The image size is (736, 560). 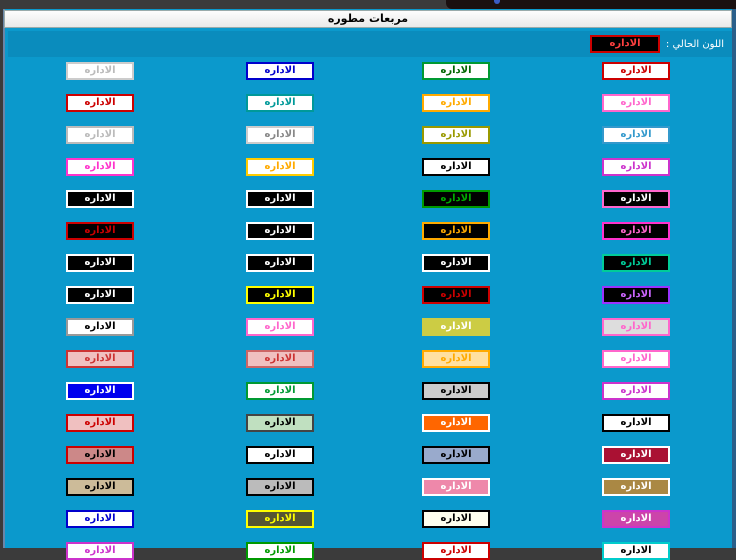 What do you see at coordinates (368, 4) in the screenshot?
I see `browser-top-strip` at bounding box center [368, 4].